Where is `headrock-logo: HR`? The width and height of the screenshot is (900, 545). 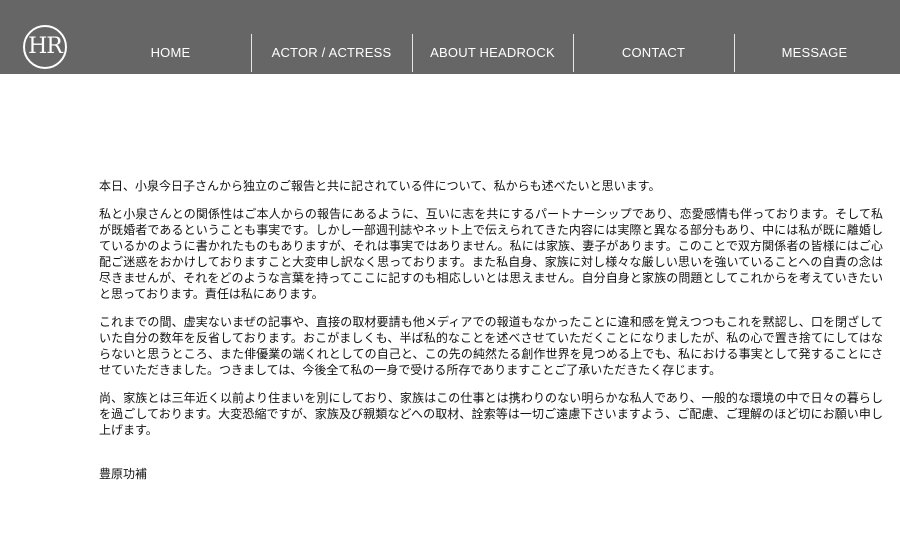
headrock-logo: HR is located at coordinates (45, 47).